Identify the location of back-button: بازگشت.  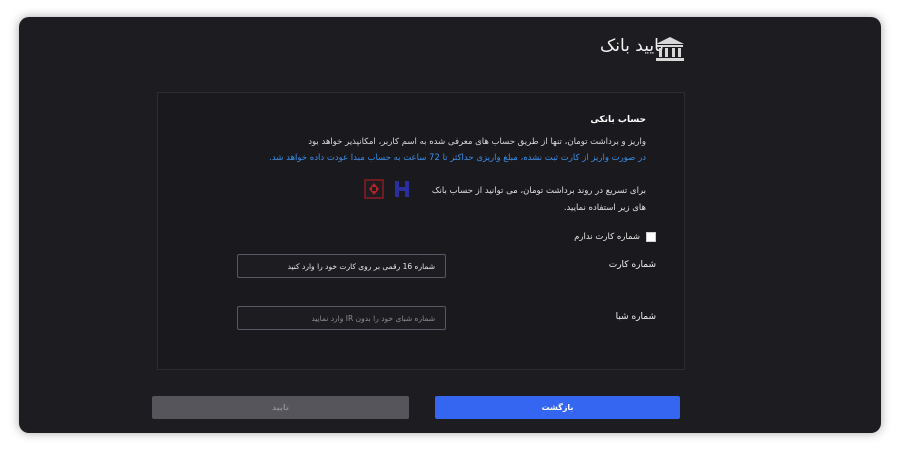
(557, 407).